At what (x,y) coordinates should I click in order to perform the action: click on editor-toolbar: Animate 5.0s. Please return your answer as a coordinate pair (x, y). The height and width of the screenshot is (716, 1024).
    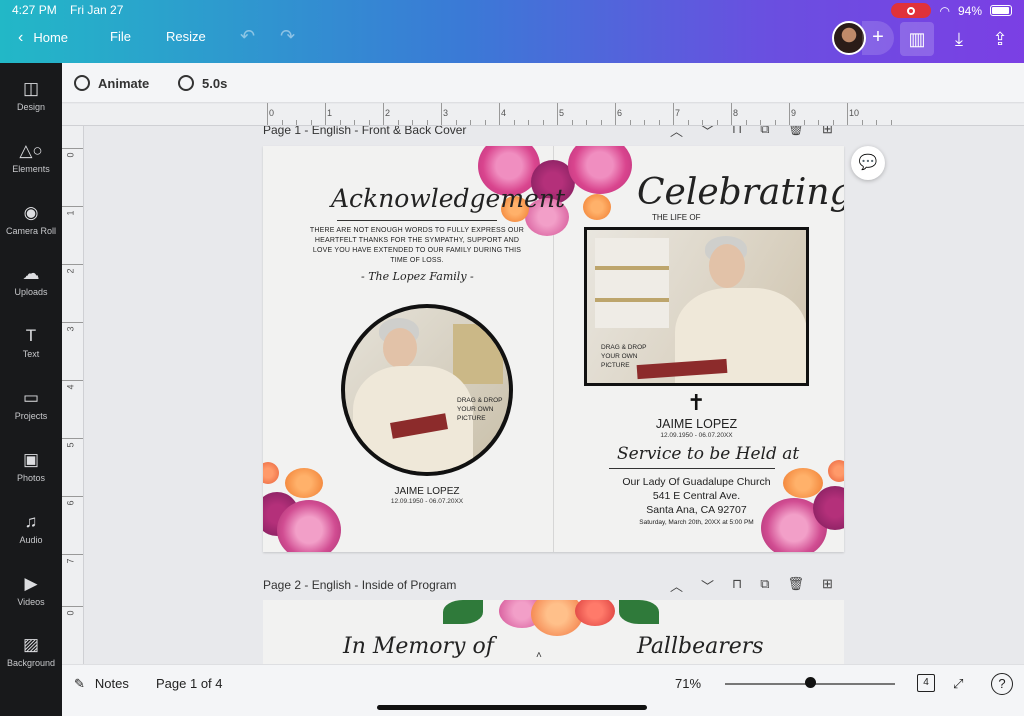
    Looking at the image, I should click on (543, 83).